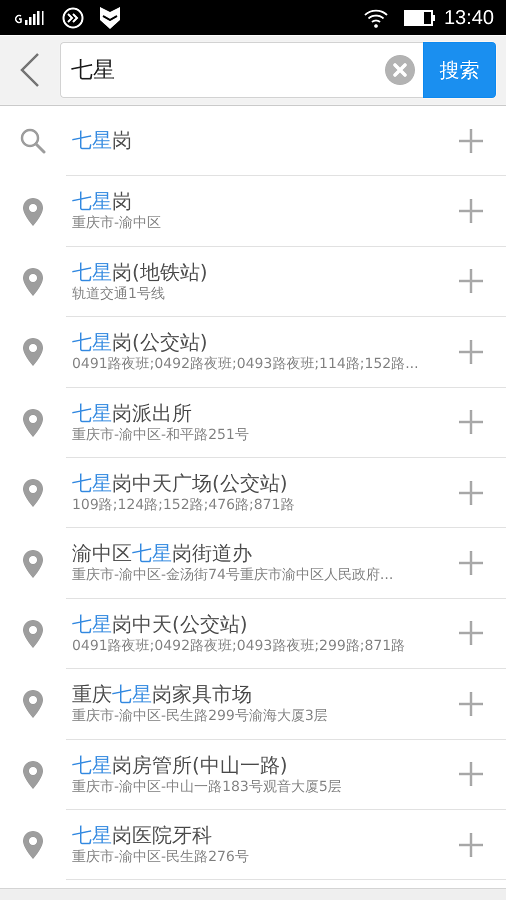 The image size is (506, 900). I want to click on battery-icon, so click(420, 18).